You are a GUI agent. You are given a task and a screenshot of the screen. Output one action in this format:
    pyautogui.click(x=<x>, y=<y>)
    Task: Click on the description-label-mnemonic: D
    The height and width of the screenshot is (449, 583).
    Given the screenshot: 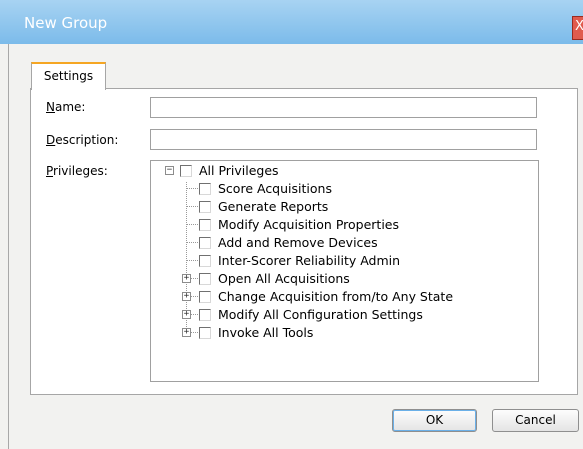 What is the action you would take?
    pyautogui.click(x=51, y=140)
    